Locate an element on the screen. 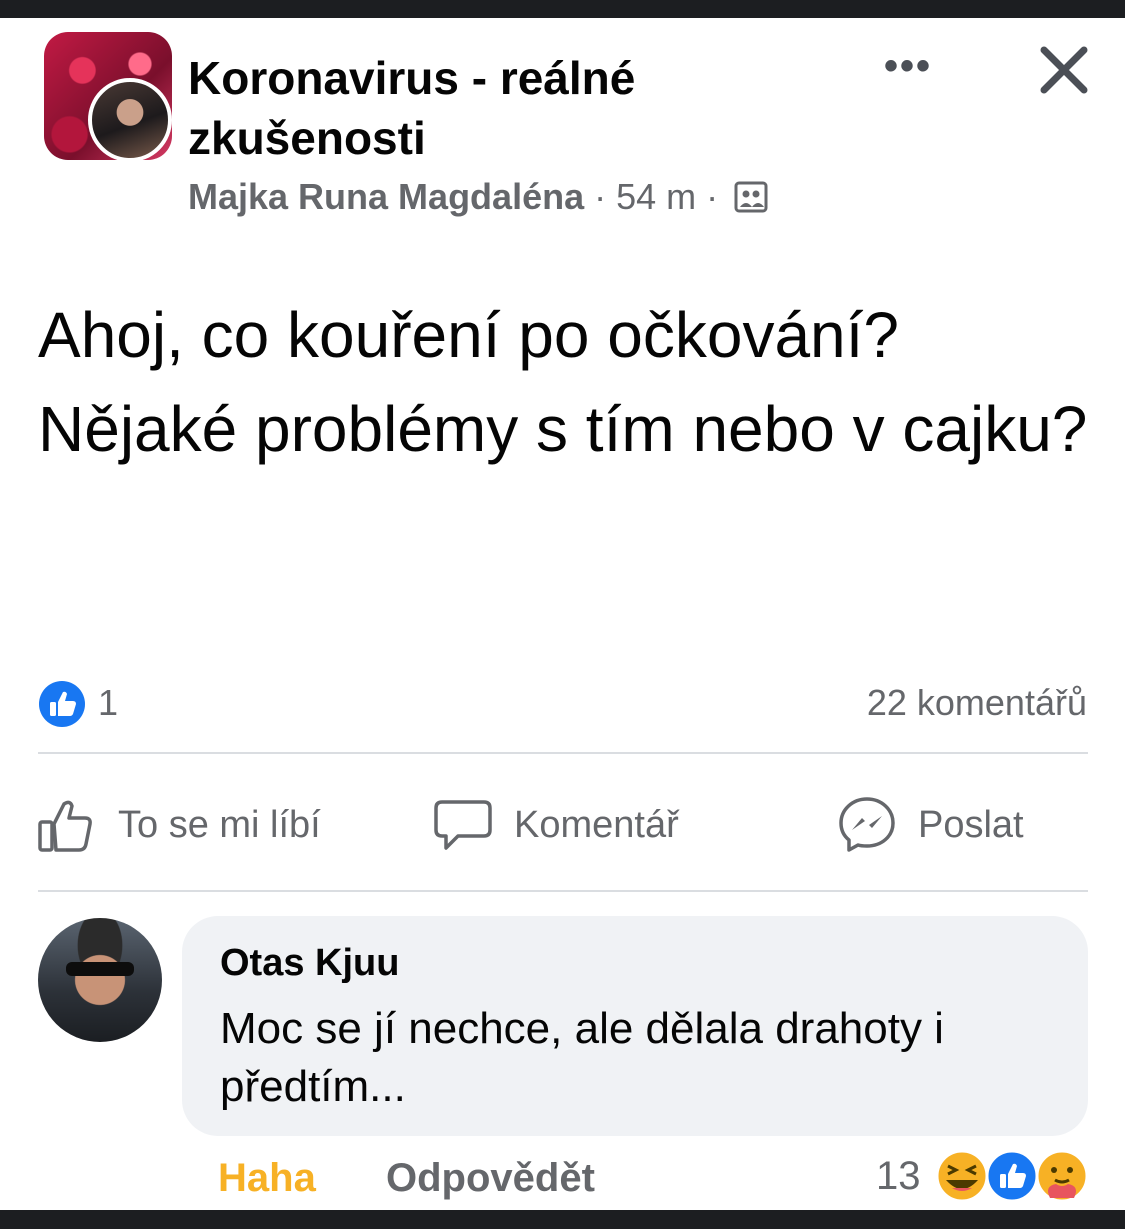 The width and height of the screenshot is (1125, 1229). care-icon is located at coordinates (1062, 1176).